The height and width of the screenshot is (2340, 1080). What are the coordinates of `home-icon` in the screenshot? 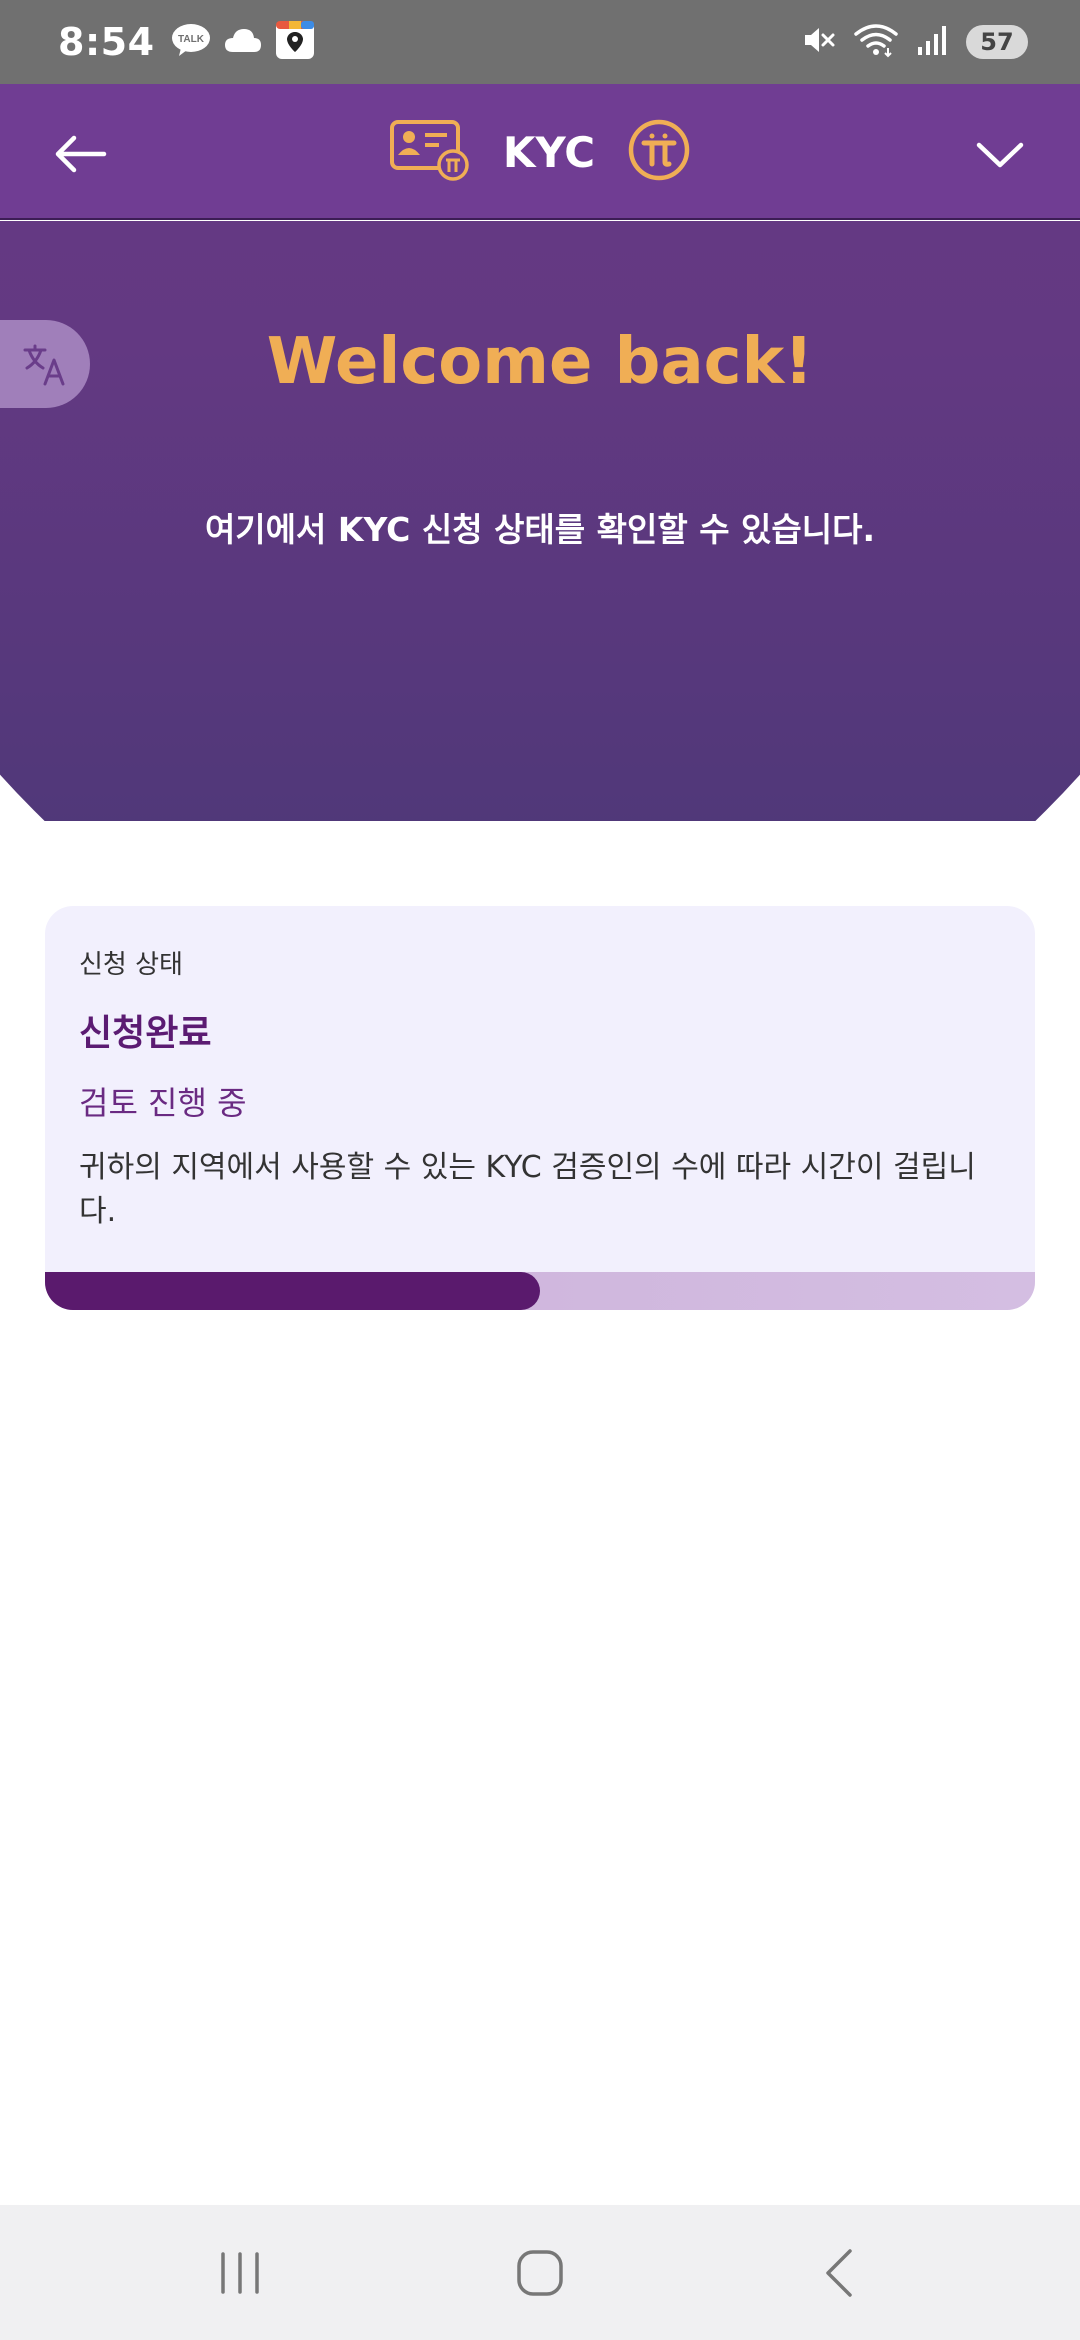 It's located at (540, 2272).